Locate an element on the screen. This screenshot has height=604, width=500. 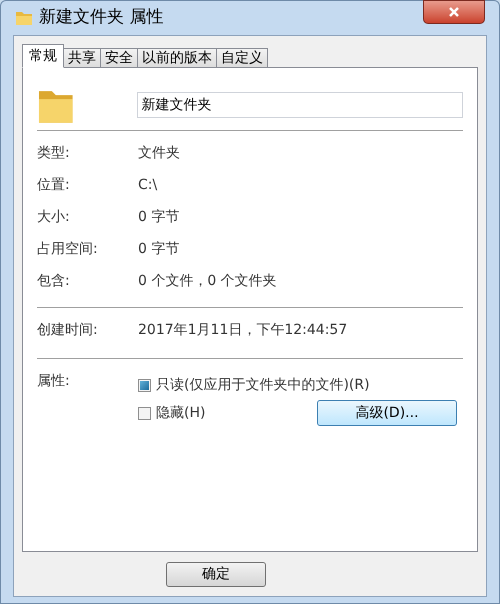
property-label: 大小: is located at coordinates (54, 217).